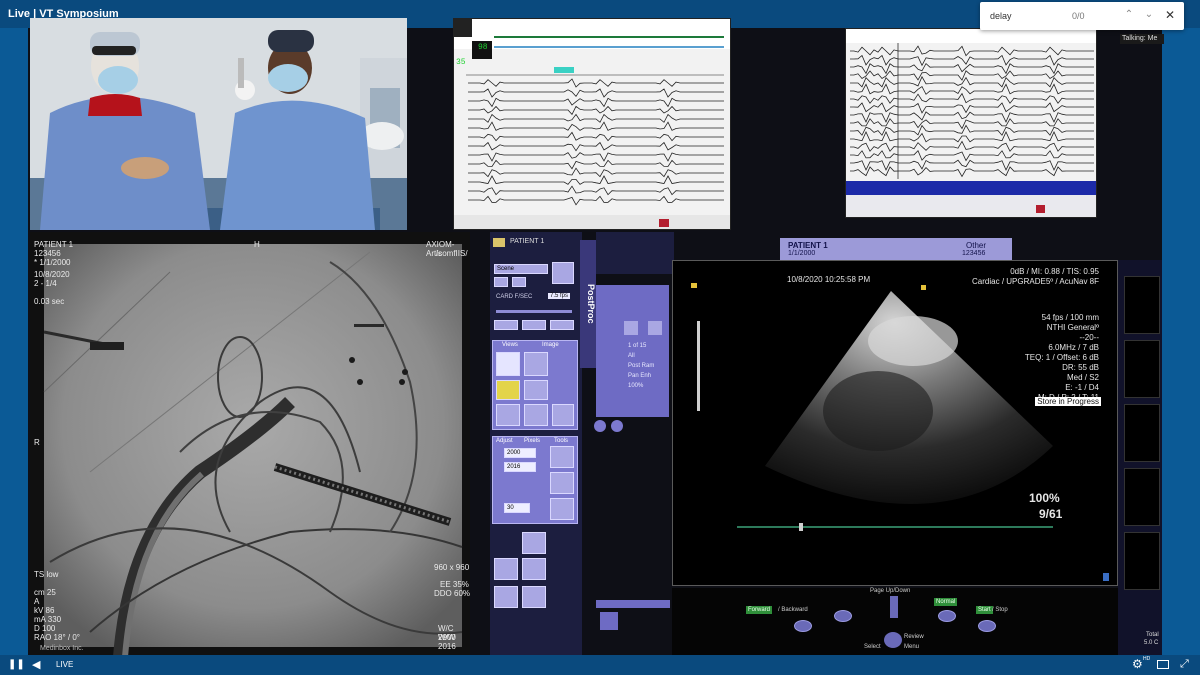  I want to click on cursor-tool-button, so click(536, 390).